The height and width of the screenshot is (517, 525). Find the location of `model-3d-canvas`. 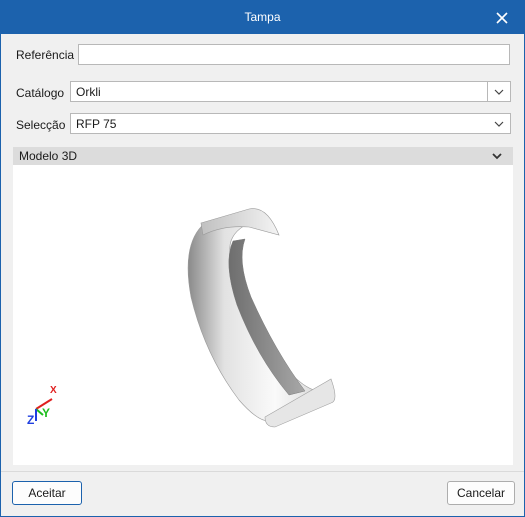

model-3d-canvas is located at coordinates (261, 318).